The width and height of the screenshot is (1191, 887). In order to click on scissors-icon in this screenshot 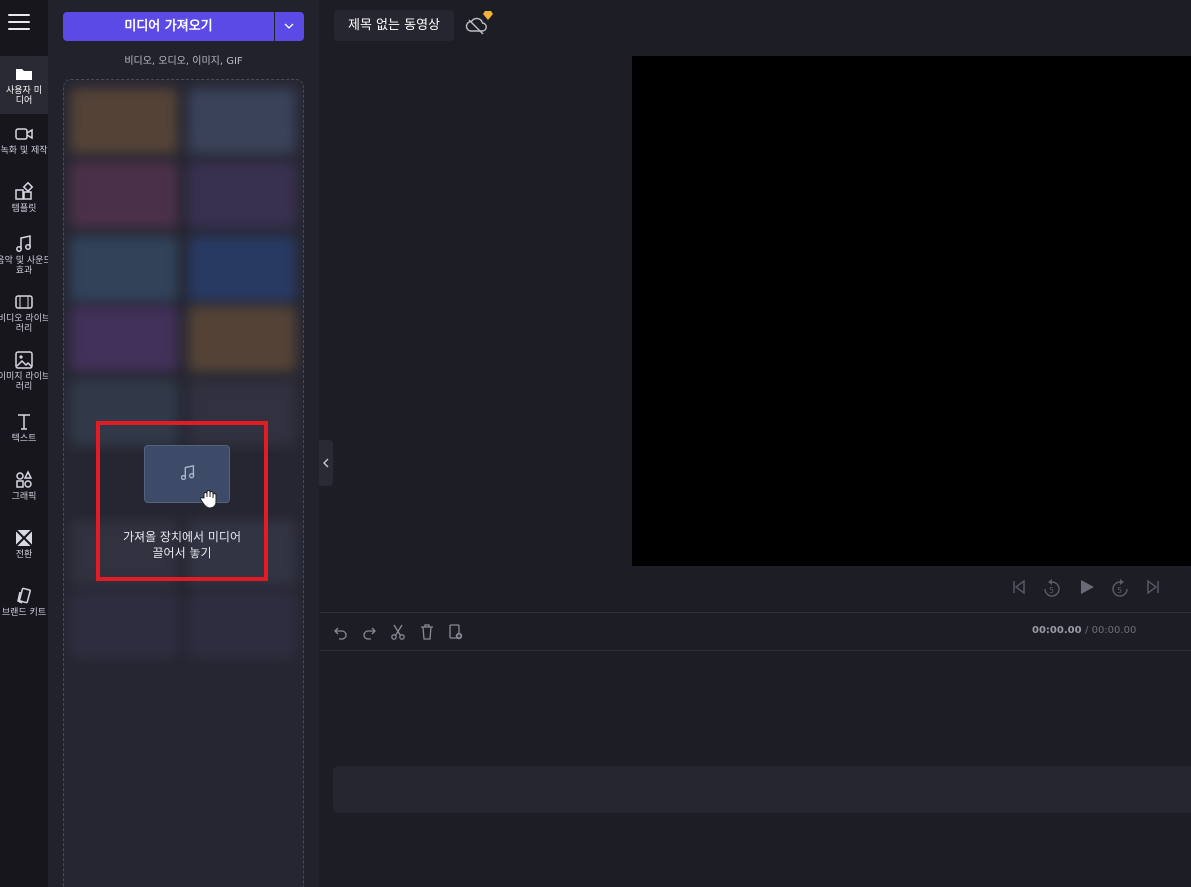, I will do `click(398, 632)`.